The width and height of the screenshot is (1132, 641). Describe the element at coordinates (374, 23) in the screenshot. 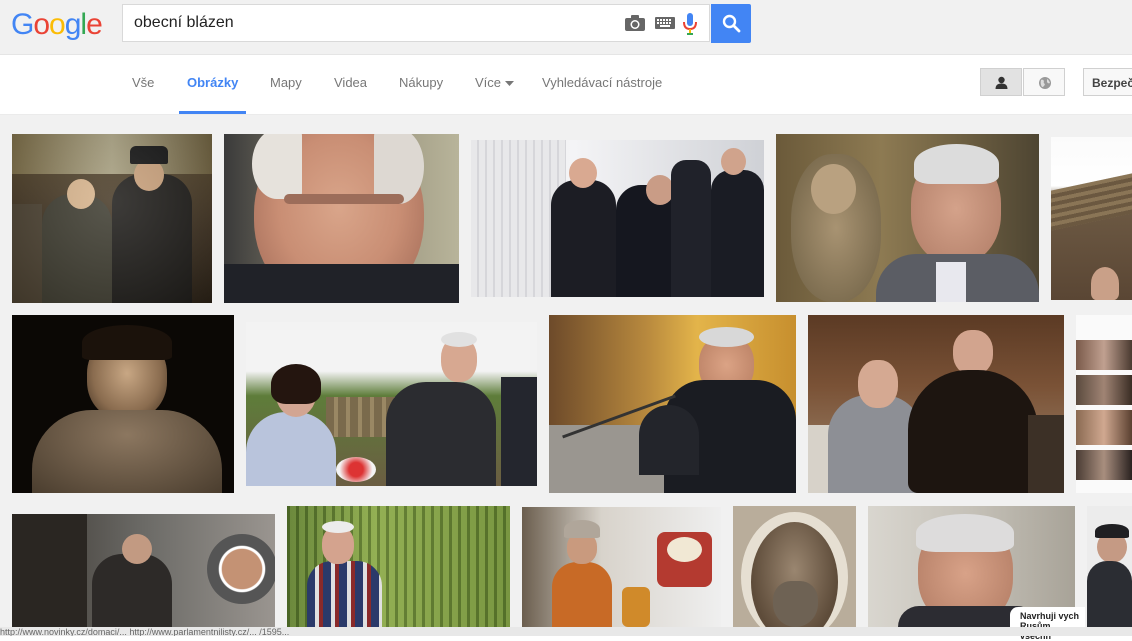

I see `search-input` at that location.